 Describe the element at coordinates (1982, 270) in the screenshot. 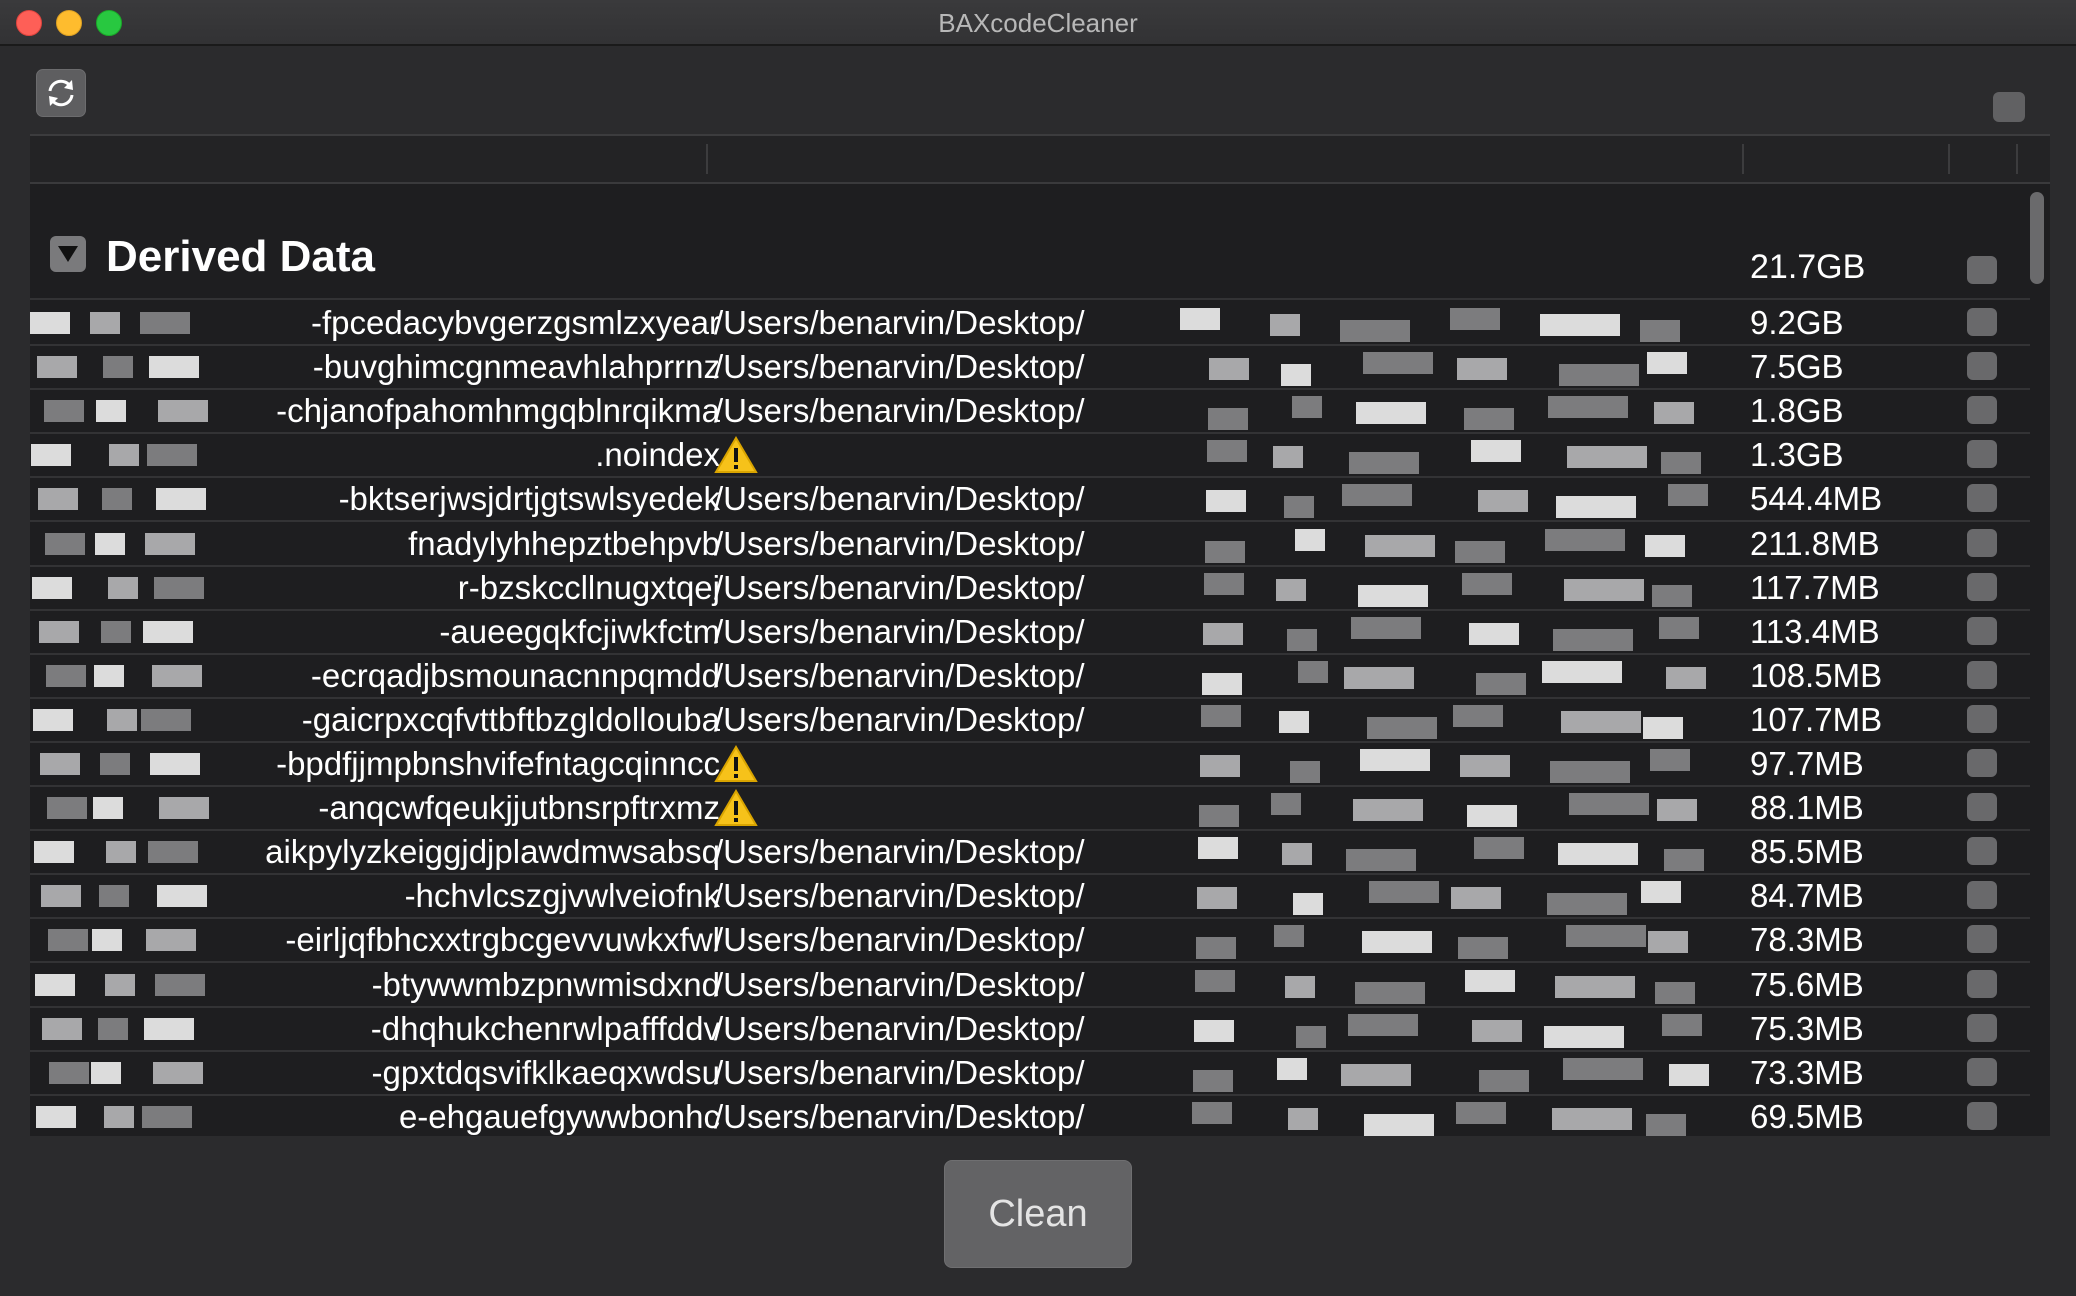

I see `group-checkbox` at that location.